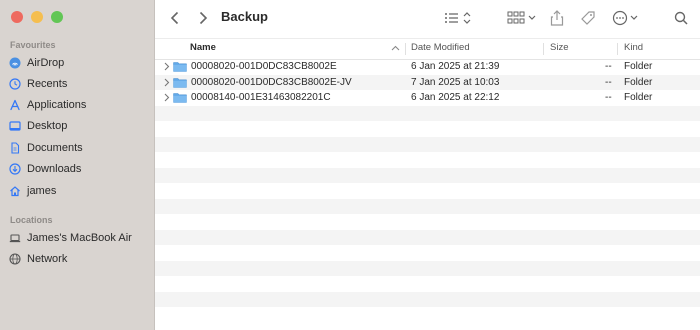 This screenshot has height=330, width=700. I want to click on sidebar-item-macbook: James's MacBook Air, so click(77, 237).